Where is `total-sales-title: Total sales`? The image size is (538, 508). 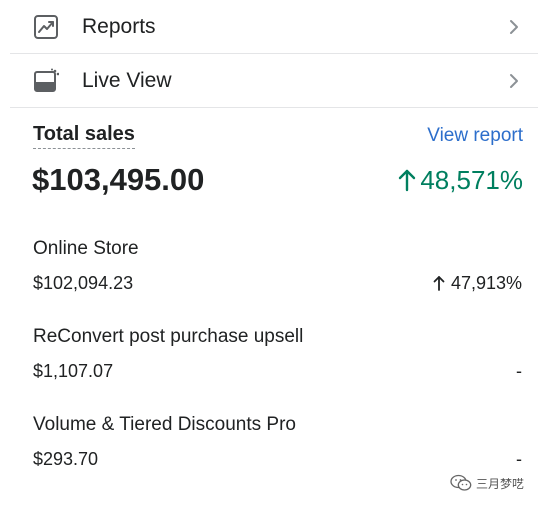 total-sales-title: Total sales is located at coordinates (84, 135).